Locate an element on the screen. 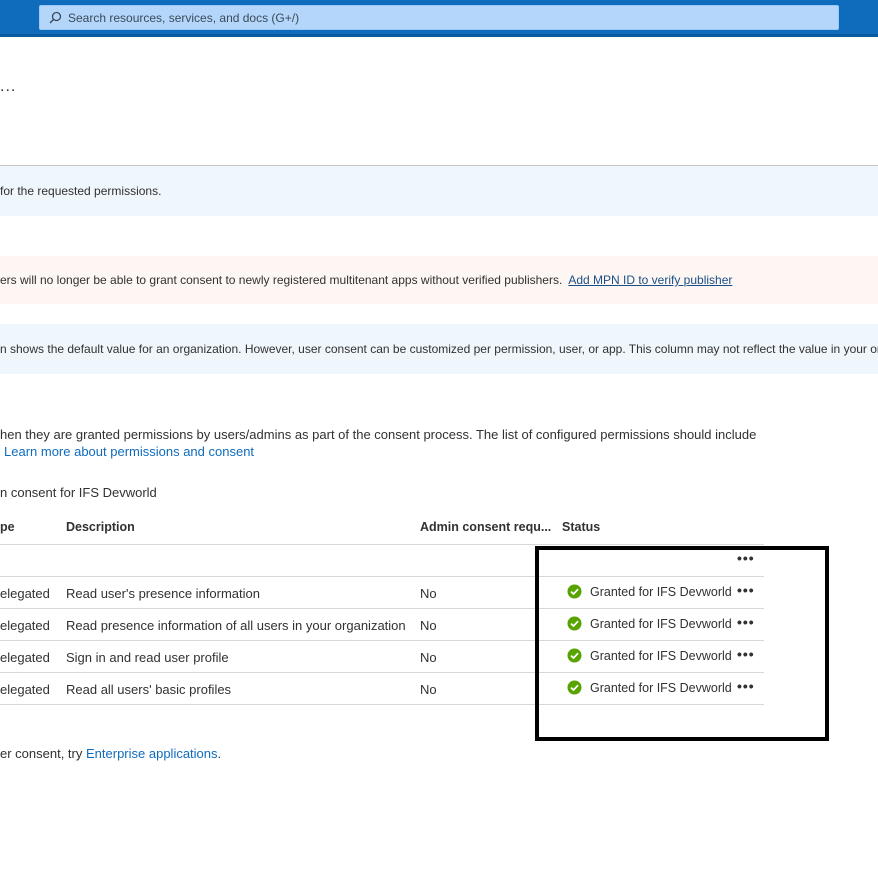 The height and width of the screenshot is (877, 878). info-banner-text: for the requested permissions. is located at coordinates (81, 191).